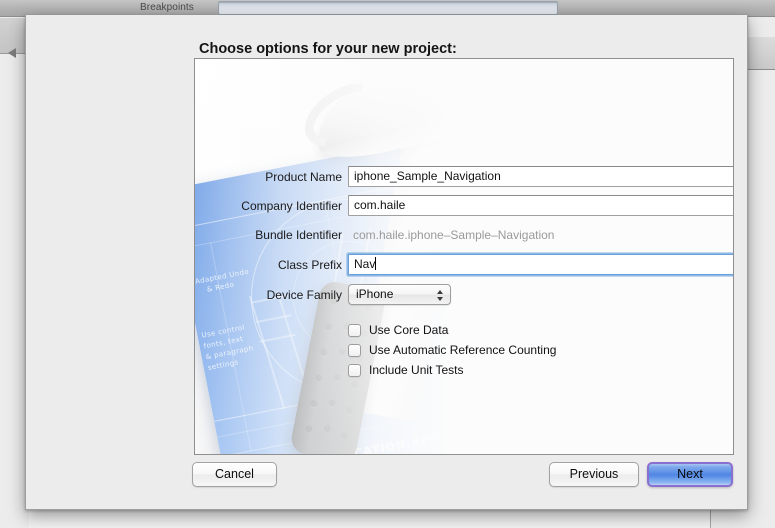 Image resolution: width=775 pixels, height=528 pixels. What do you see at coordinates (12, 53) in the screenshot?
I see `back-arrow-icon` at bounding box center [12, 53].